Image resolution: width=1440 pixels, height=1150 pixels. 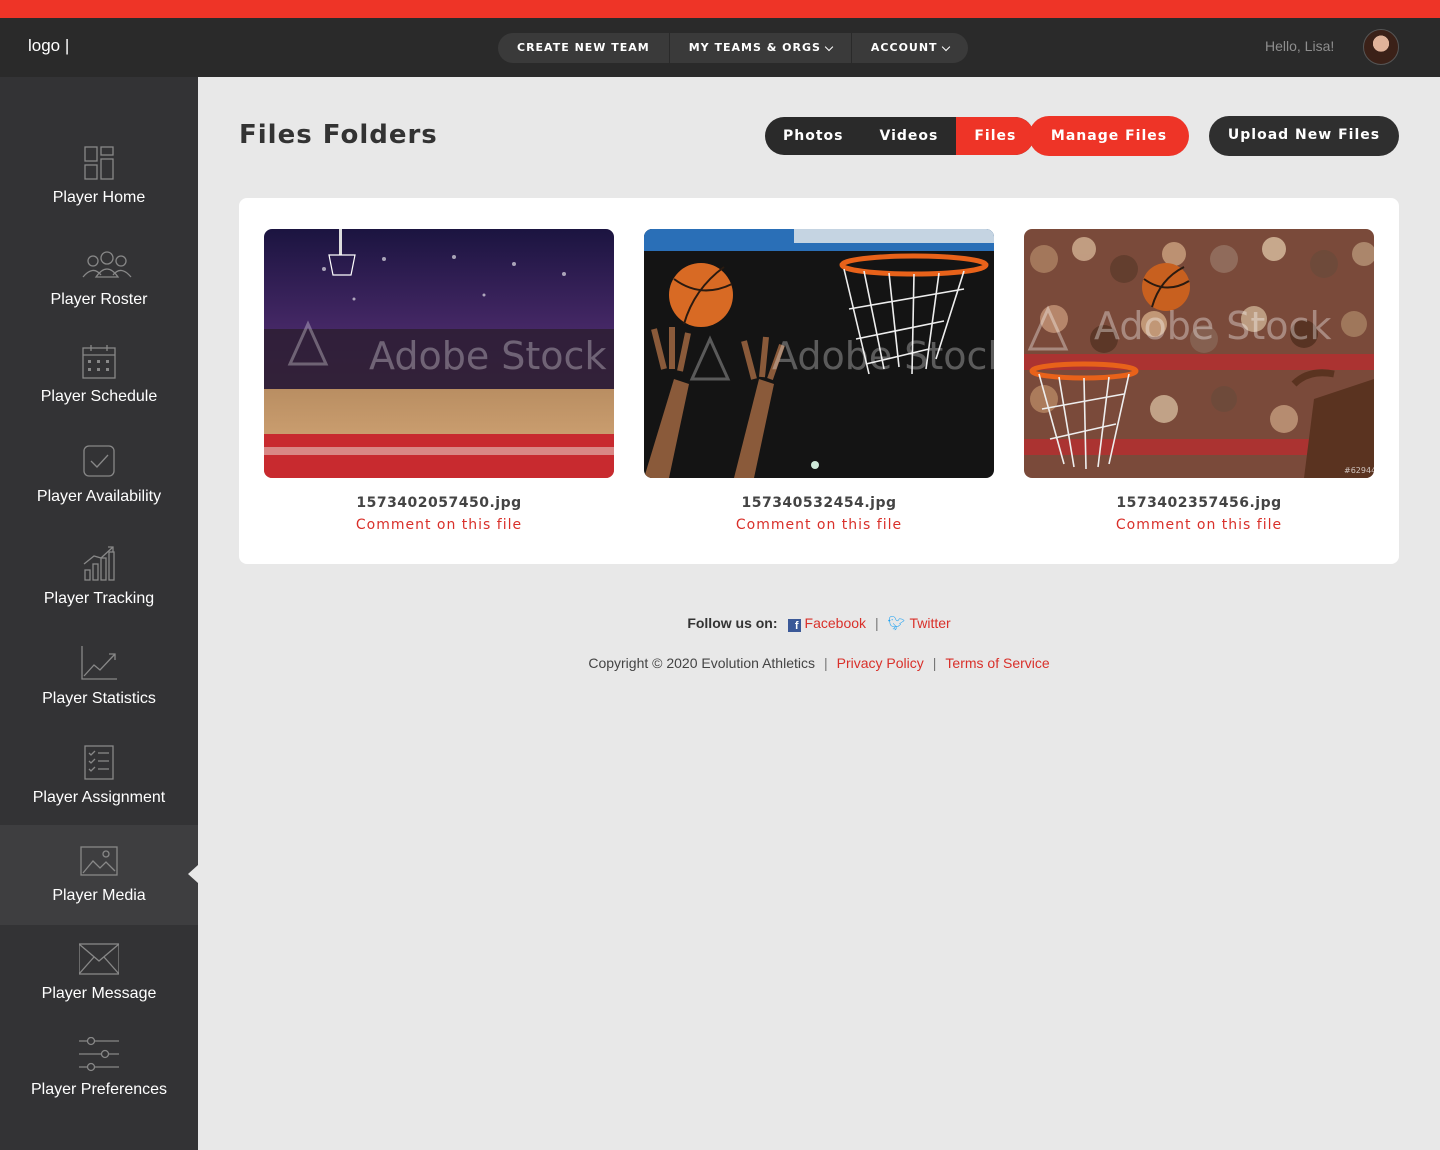 I want to click on twitter-icon: 🐦︎, so click(x=896, y=623).